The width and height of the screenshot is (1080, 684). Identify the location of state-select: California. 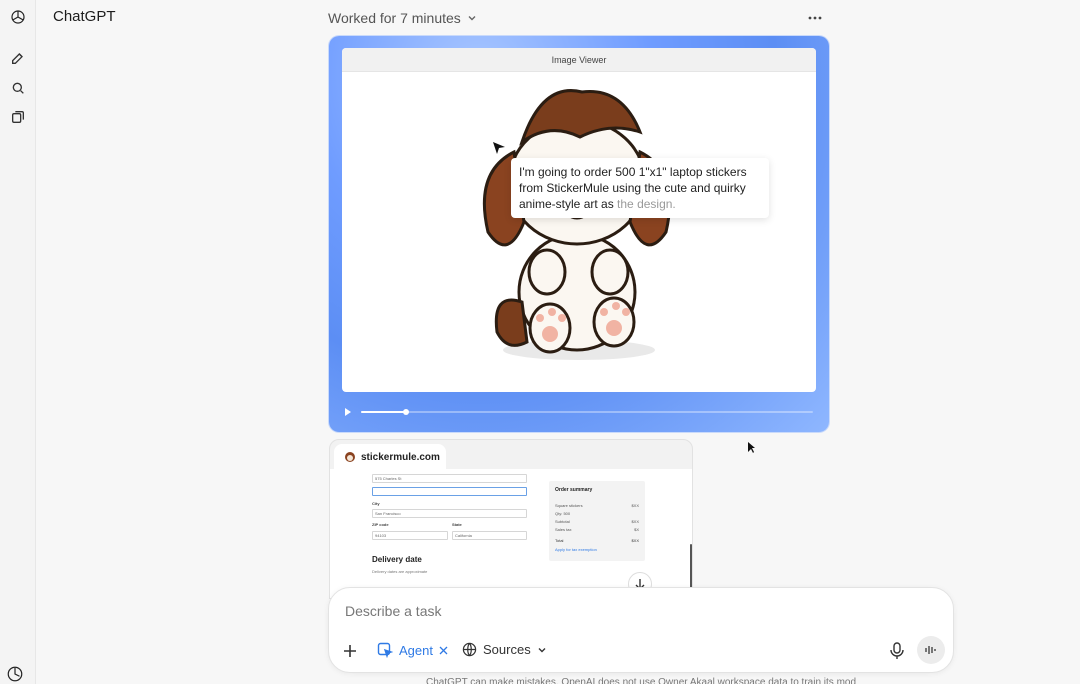
(489, 535).